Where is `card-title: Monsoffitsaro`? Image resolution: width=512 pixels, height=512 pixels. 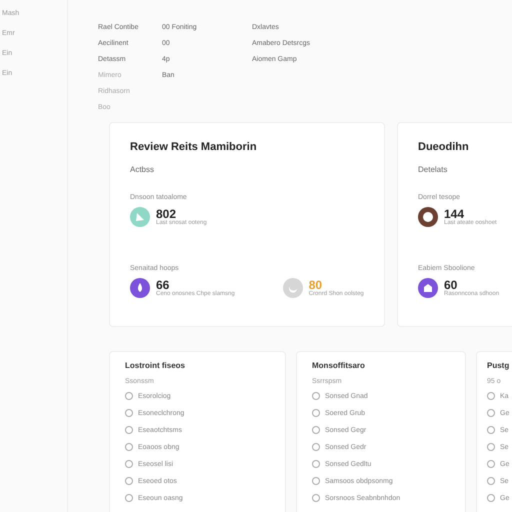
card-title: Monsoffitsaro is located at coordinates (338, 365).